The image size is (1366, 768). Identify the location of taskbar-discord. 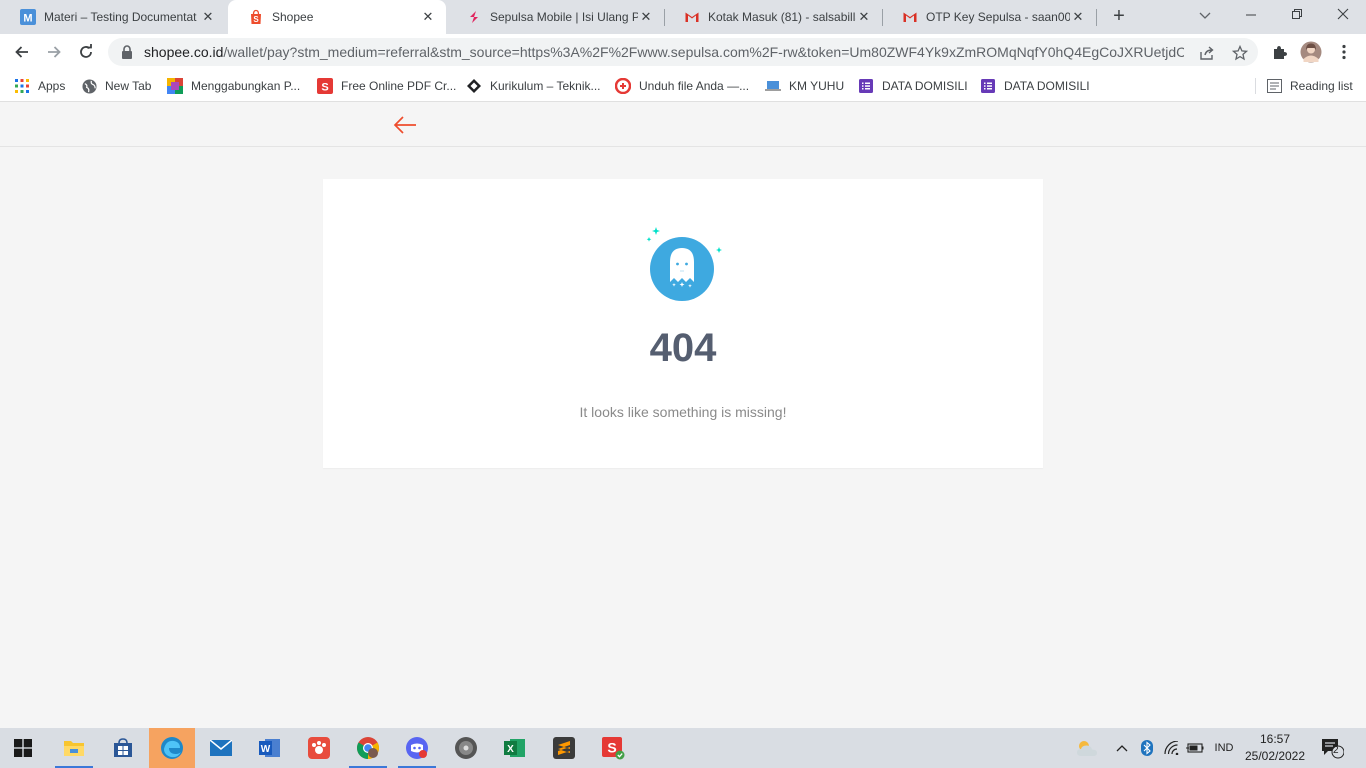
(417, 748).